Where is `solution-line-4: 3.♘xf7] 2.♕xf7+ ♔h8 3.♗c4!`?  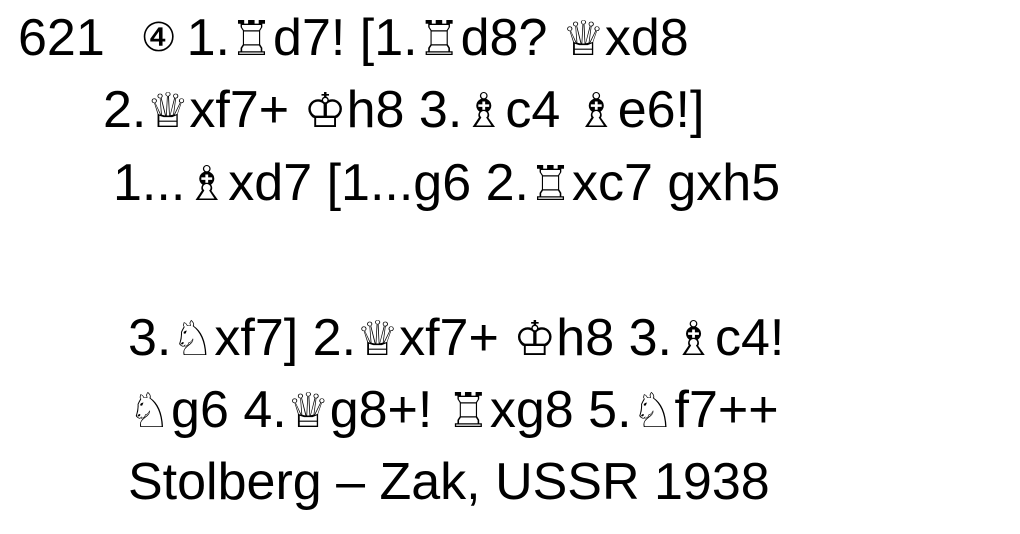
solution-line-4: 3.♘xf7] 2.♕xf7+ ♔h8 3.♗c4! is located at coordinates (456, 338).